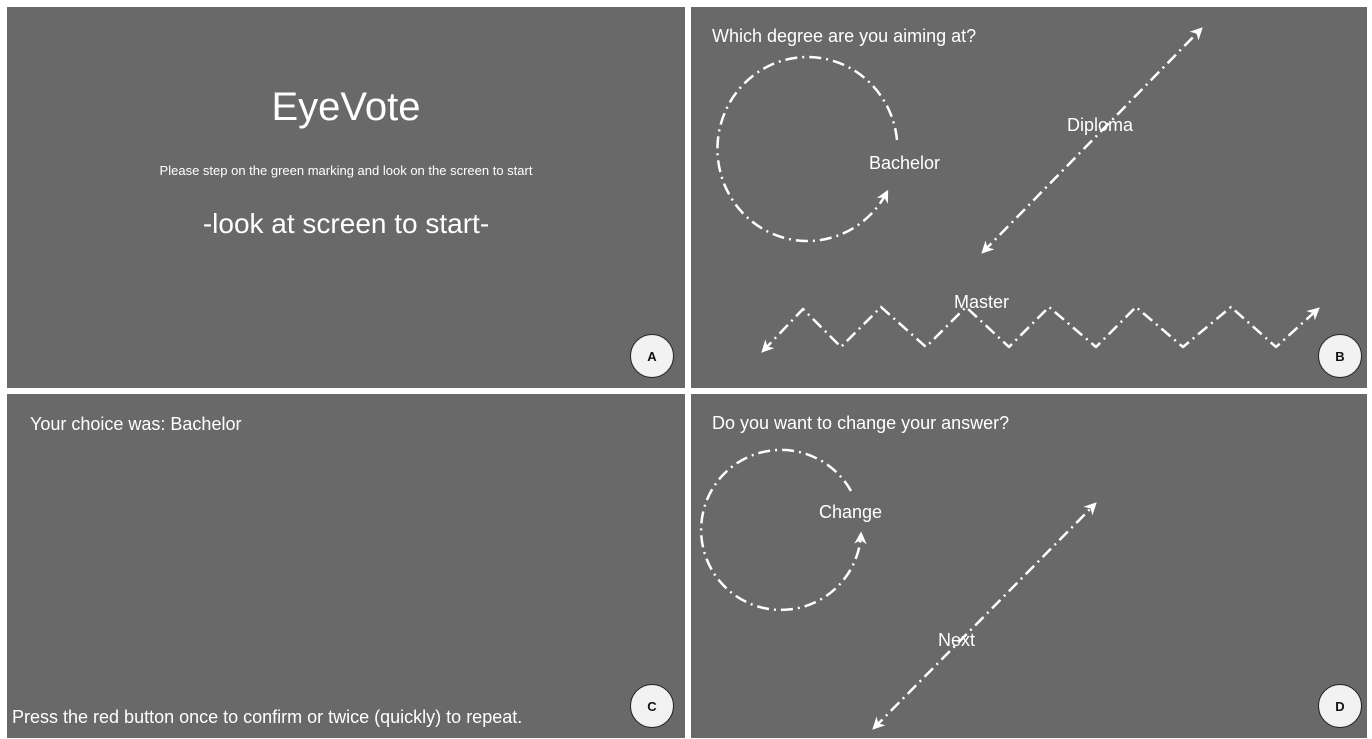 The image size is (1372, 739). What do you see at coordinates (905, 163) in the screenshot?
I see `option-label-bachelor: Bachelor` at bounding box center [905, 163].